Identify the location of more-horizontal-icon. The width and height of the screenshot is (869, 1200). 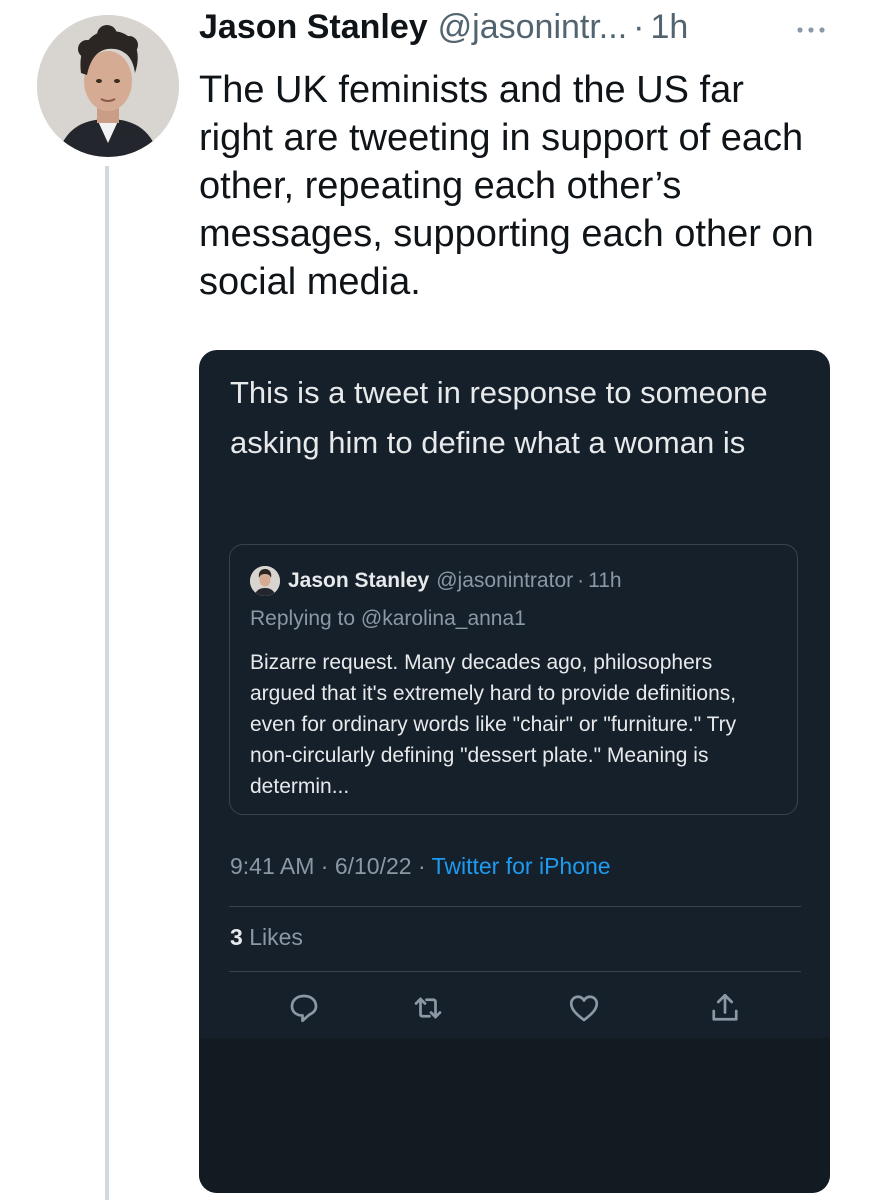
(811, 30).